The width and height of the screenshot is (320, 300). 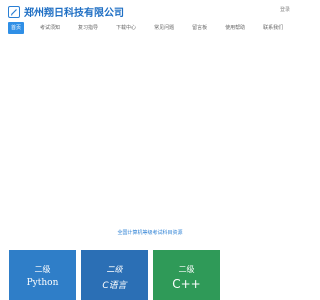 What do you see at coordinates (186, 275) in the screenshot?
I see `subject-card-cpp: 二级 C++` at bounding box center [186, 275].